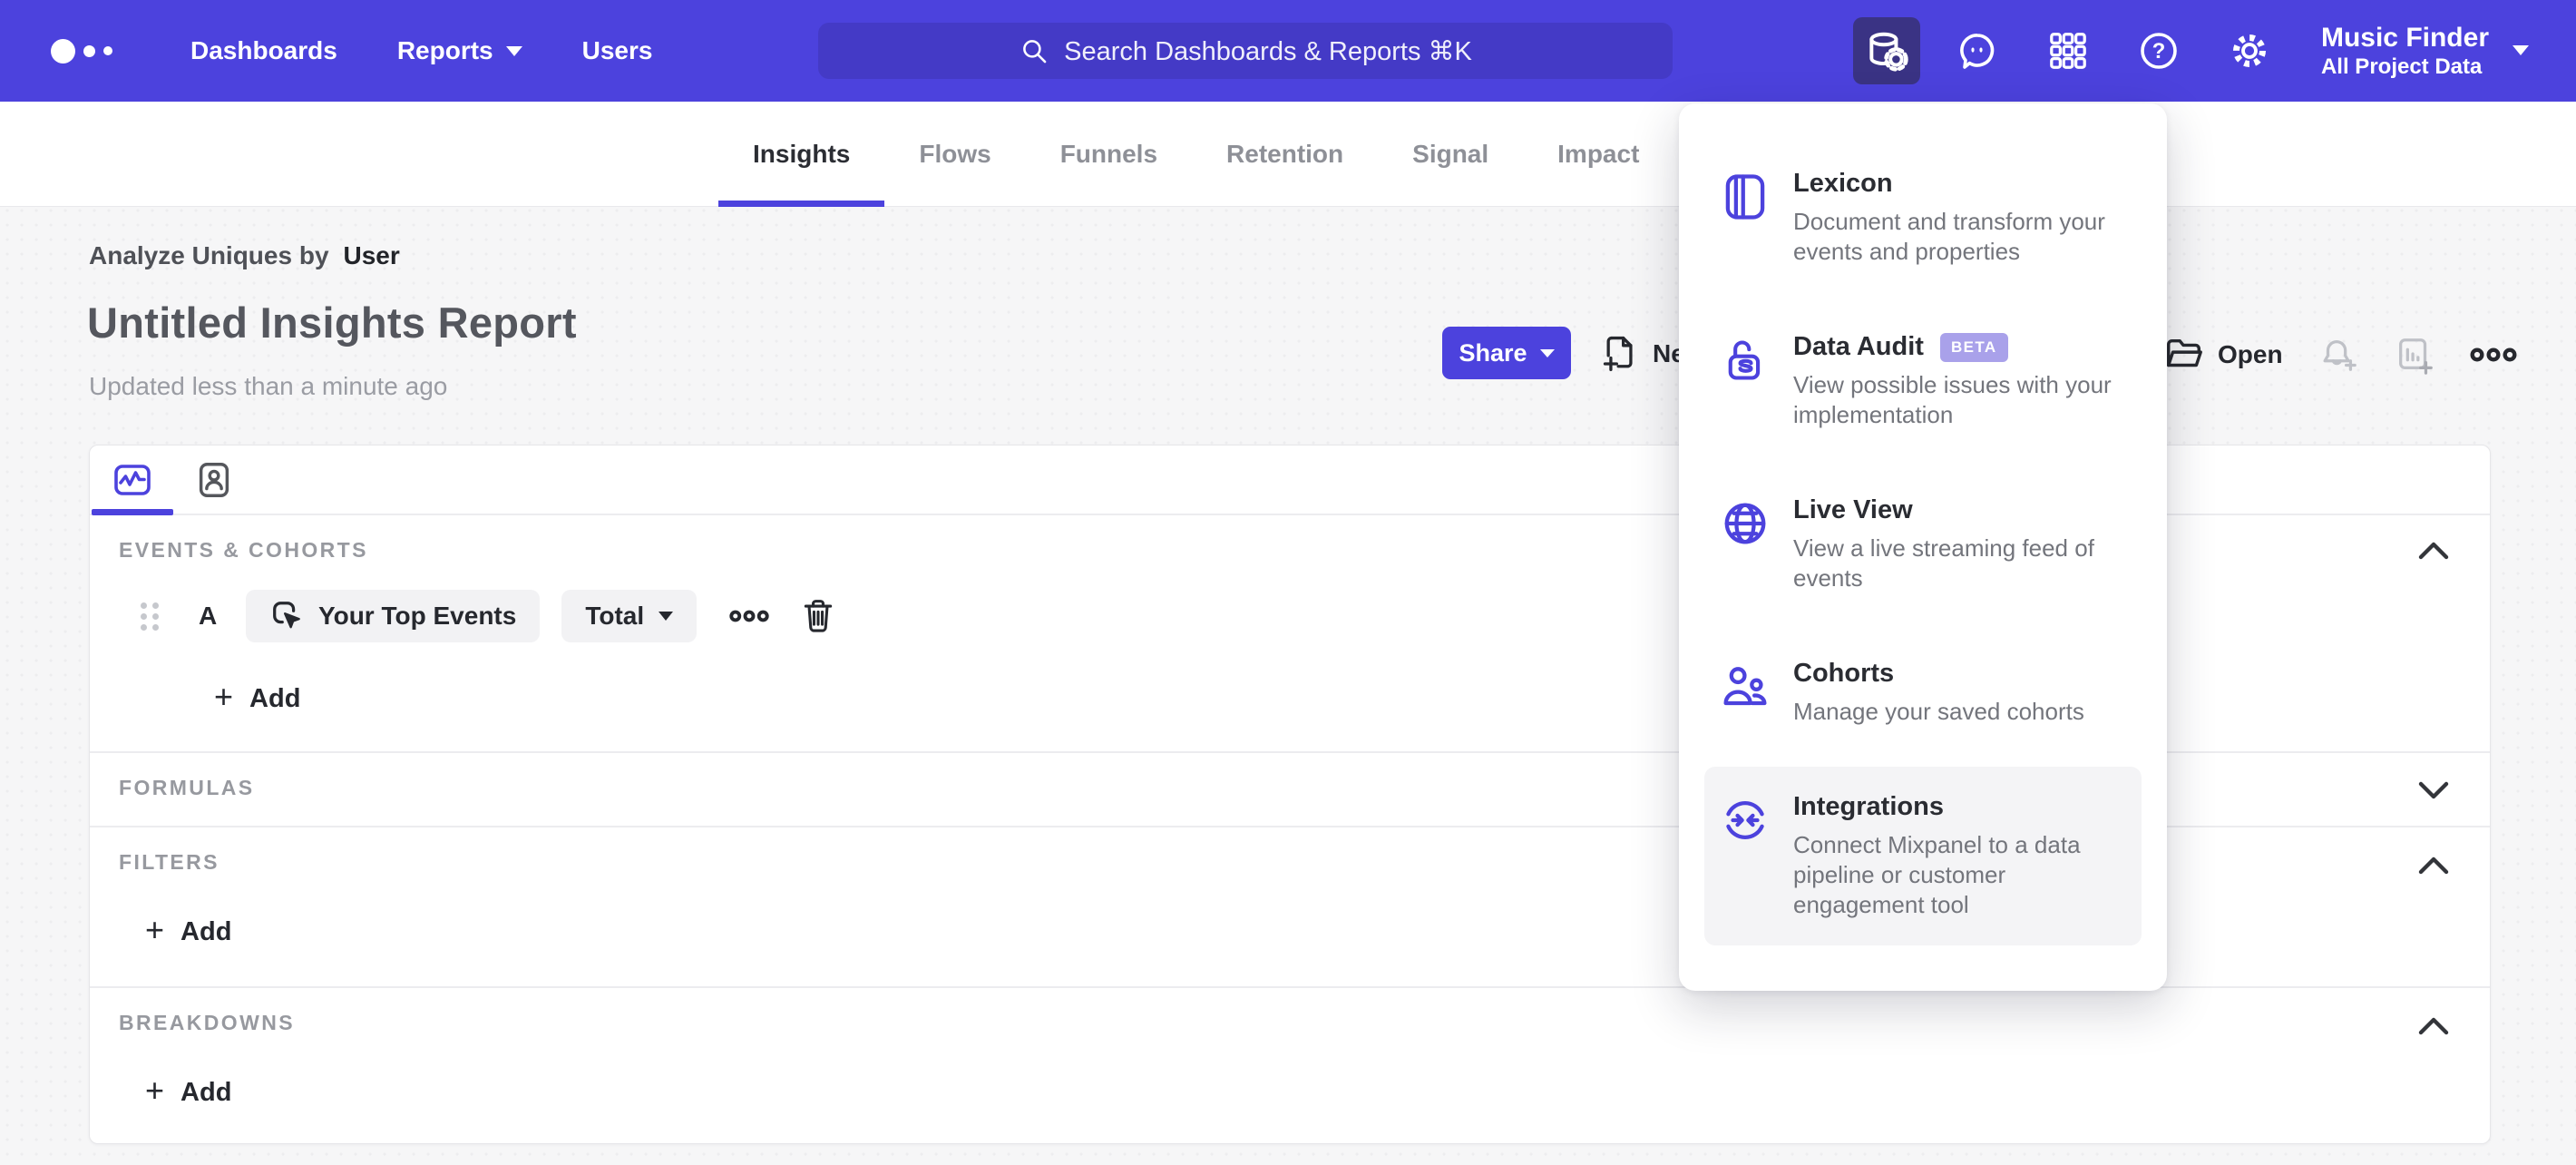 This screenshot has width=2576, height=1165. I want to click on menu-item-title: Integrations, so click(1868, 806).